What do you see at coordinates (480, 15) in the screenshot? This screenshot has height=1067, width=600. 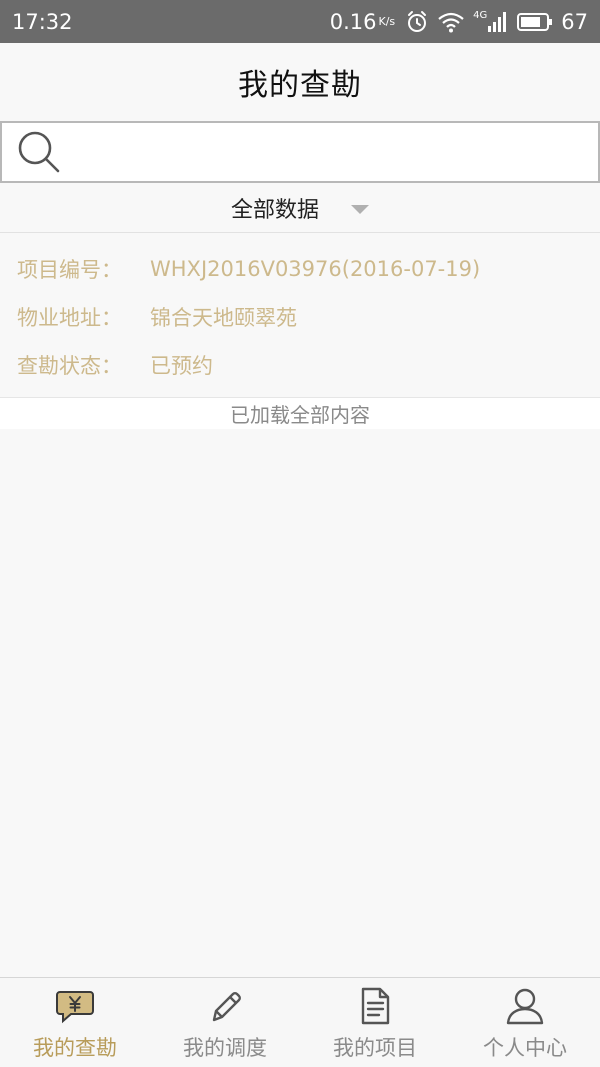 I see `network-type: 4G` at bounding box center [480, 15].